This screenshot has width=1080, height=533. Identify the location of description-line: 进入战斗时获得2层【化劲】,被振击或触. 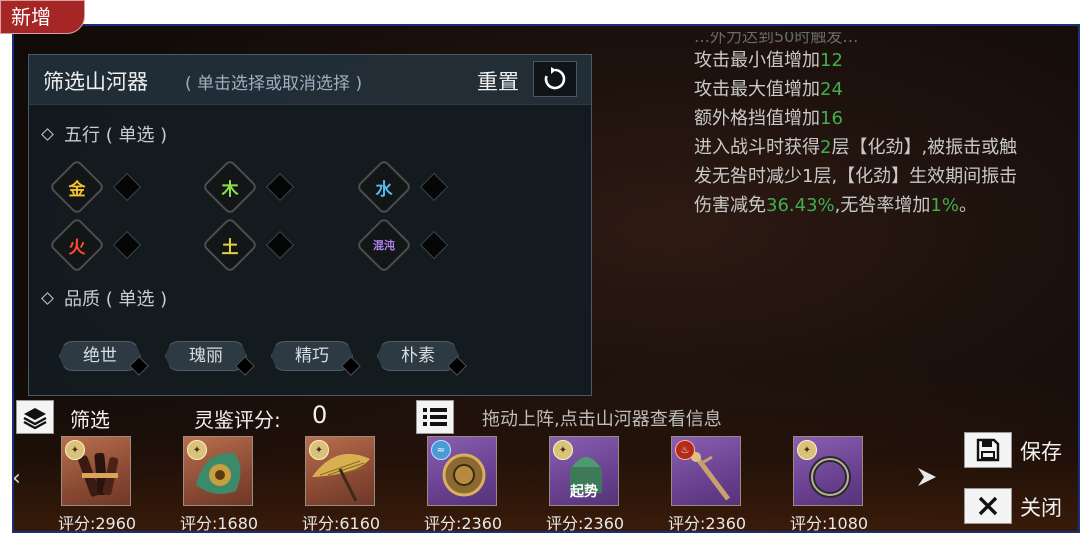
(886, 147).